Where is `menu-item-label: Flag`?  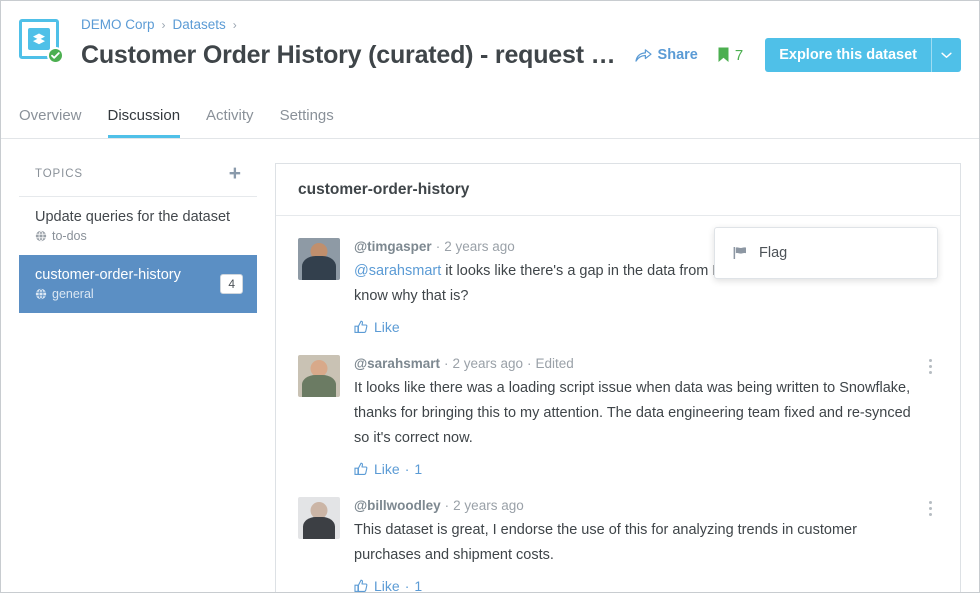 menu-item-label: Flag is located at coordinates (773, 253).